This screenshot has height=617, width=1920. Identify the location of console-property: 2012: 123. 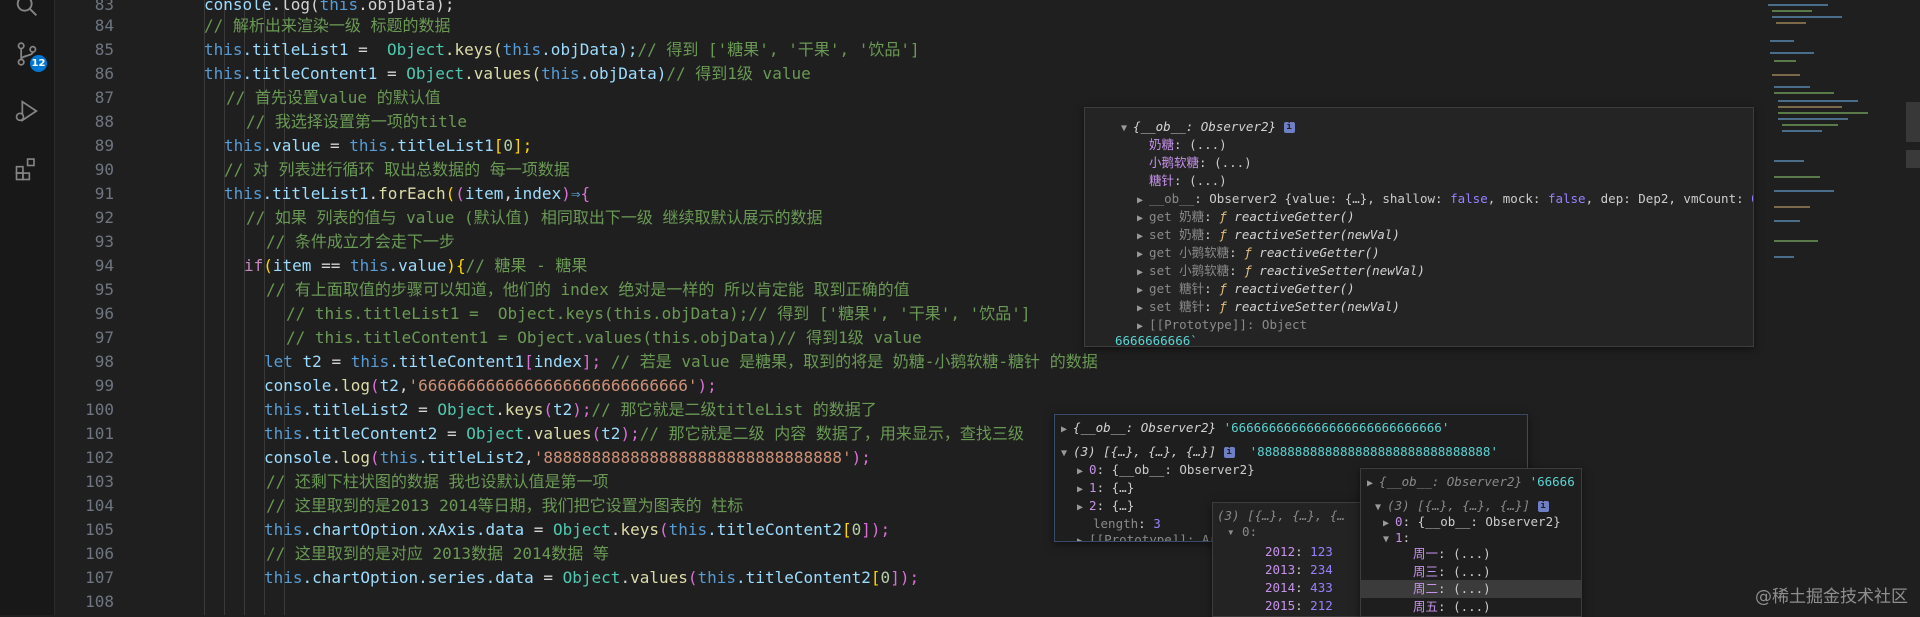
(1299, 552).